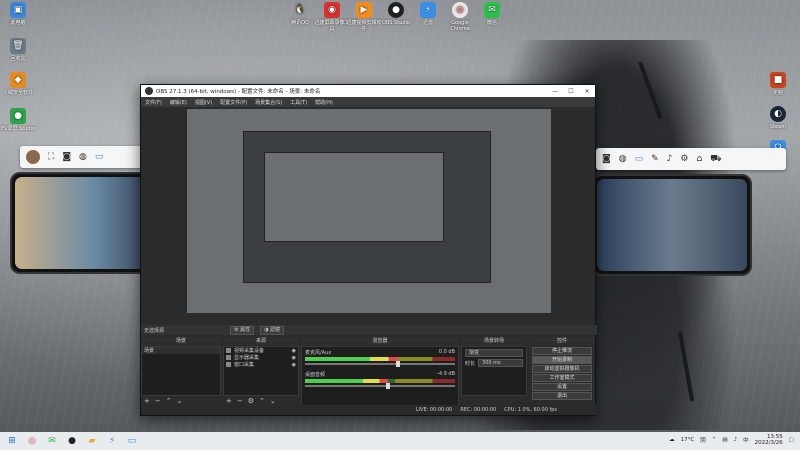 Image resolution: width=800 pixels, height=450 pixels. I want to click on desktop-icon-ev-recorder: ● EV录屏 Studio, so click(18, 120).